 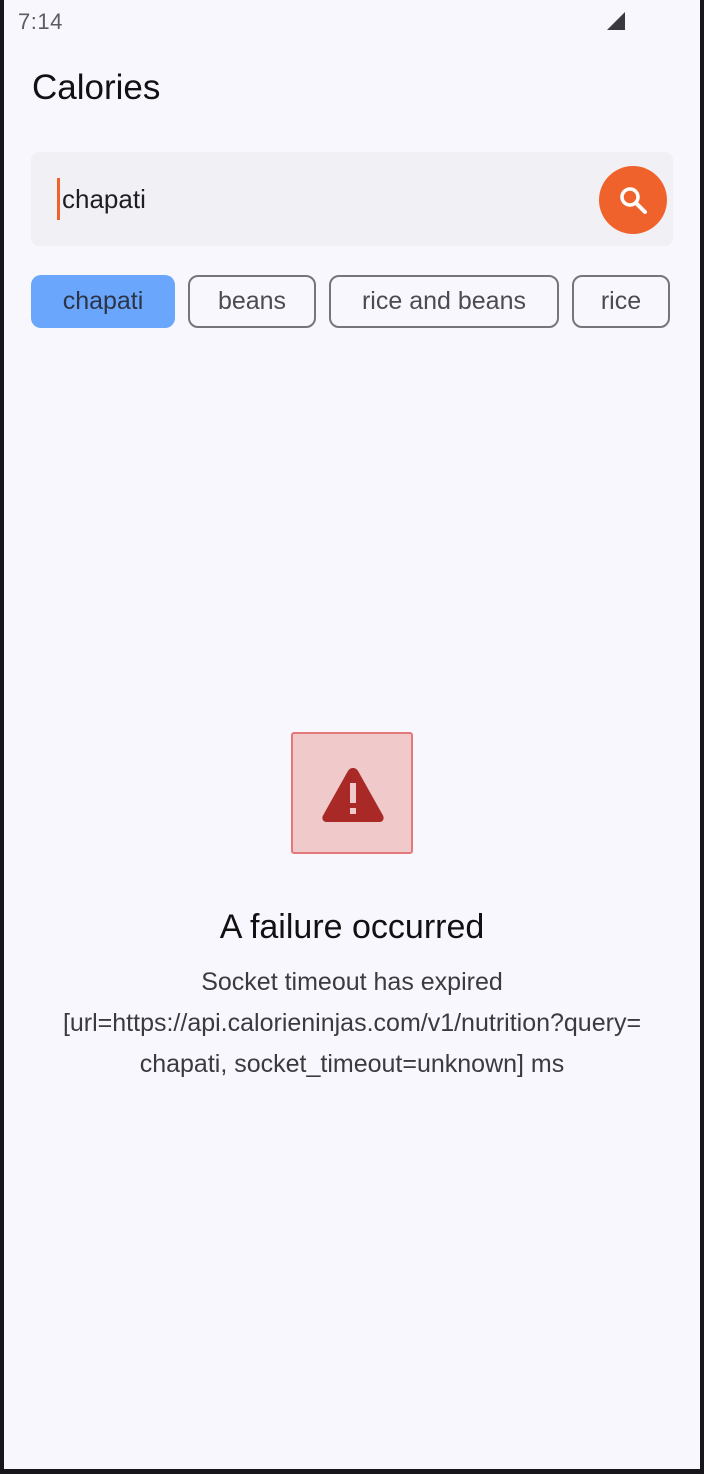 I want to click on chip-beans: beans, so click(x=252, y=301).